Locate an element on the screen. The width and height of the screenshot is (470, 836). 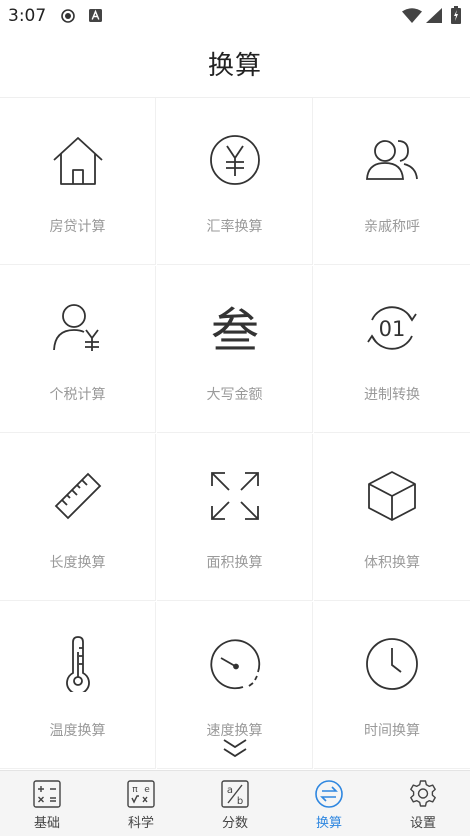
battery-icon is located at coordinates (456, 15).